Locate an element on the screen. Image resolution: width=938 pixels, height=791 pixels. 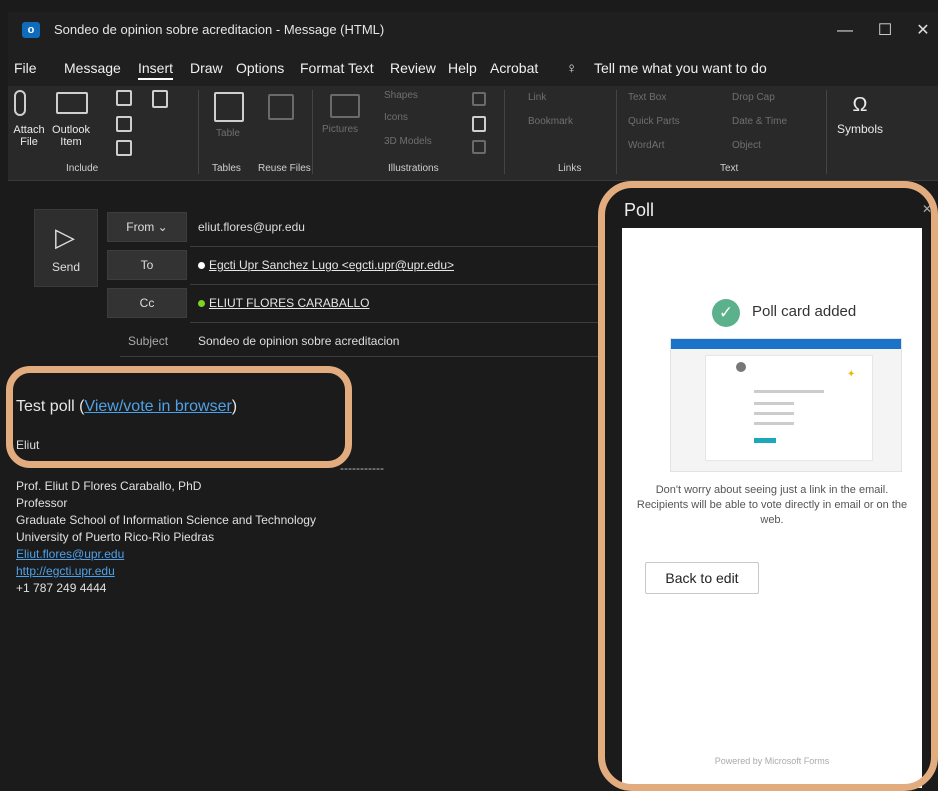
cc-field: ELIUT FLORES CARABALLO is located at coordinates (284, 303).